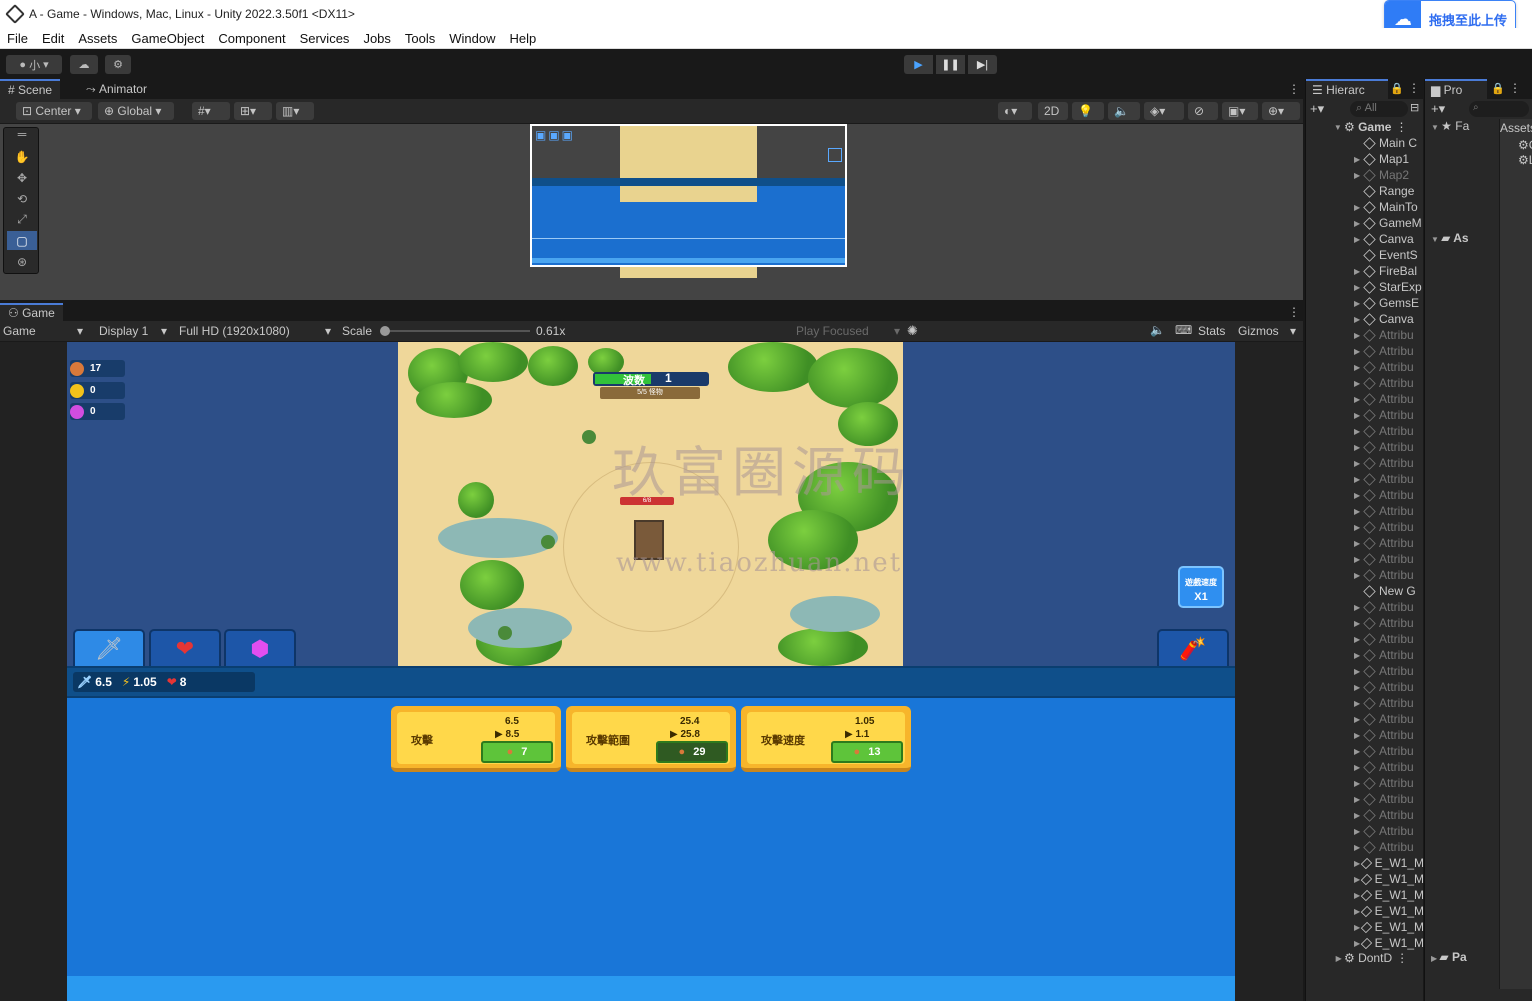  I want to click on root-kebab-icon: ⋮, so click(1401, 127).